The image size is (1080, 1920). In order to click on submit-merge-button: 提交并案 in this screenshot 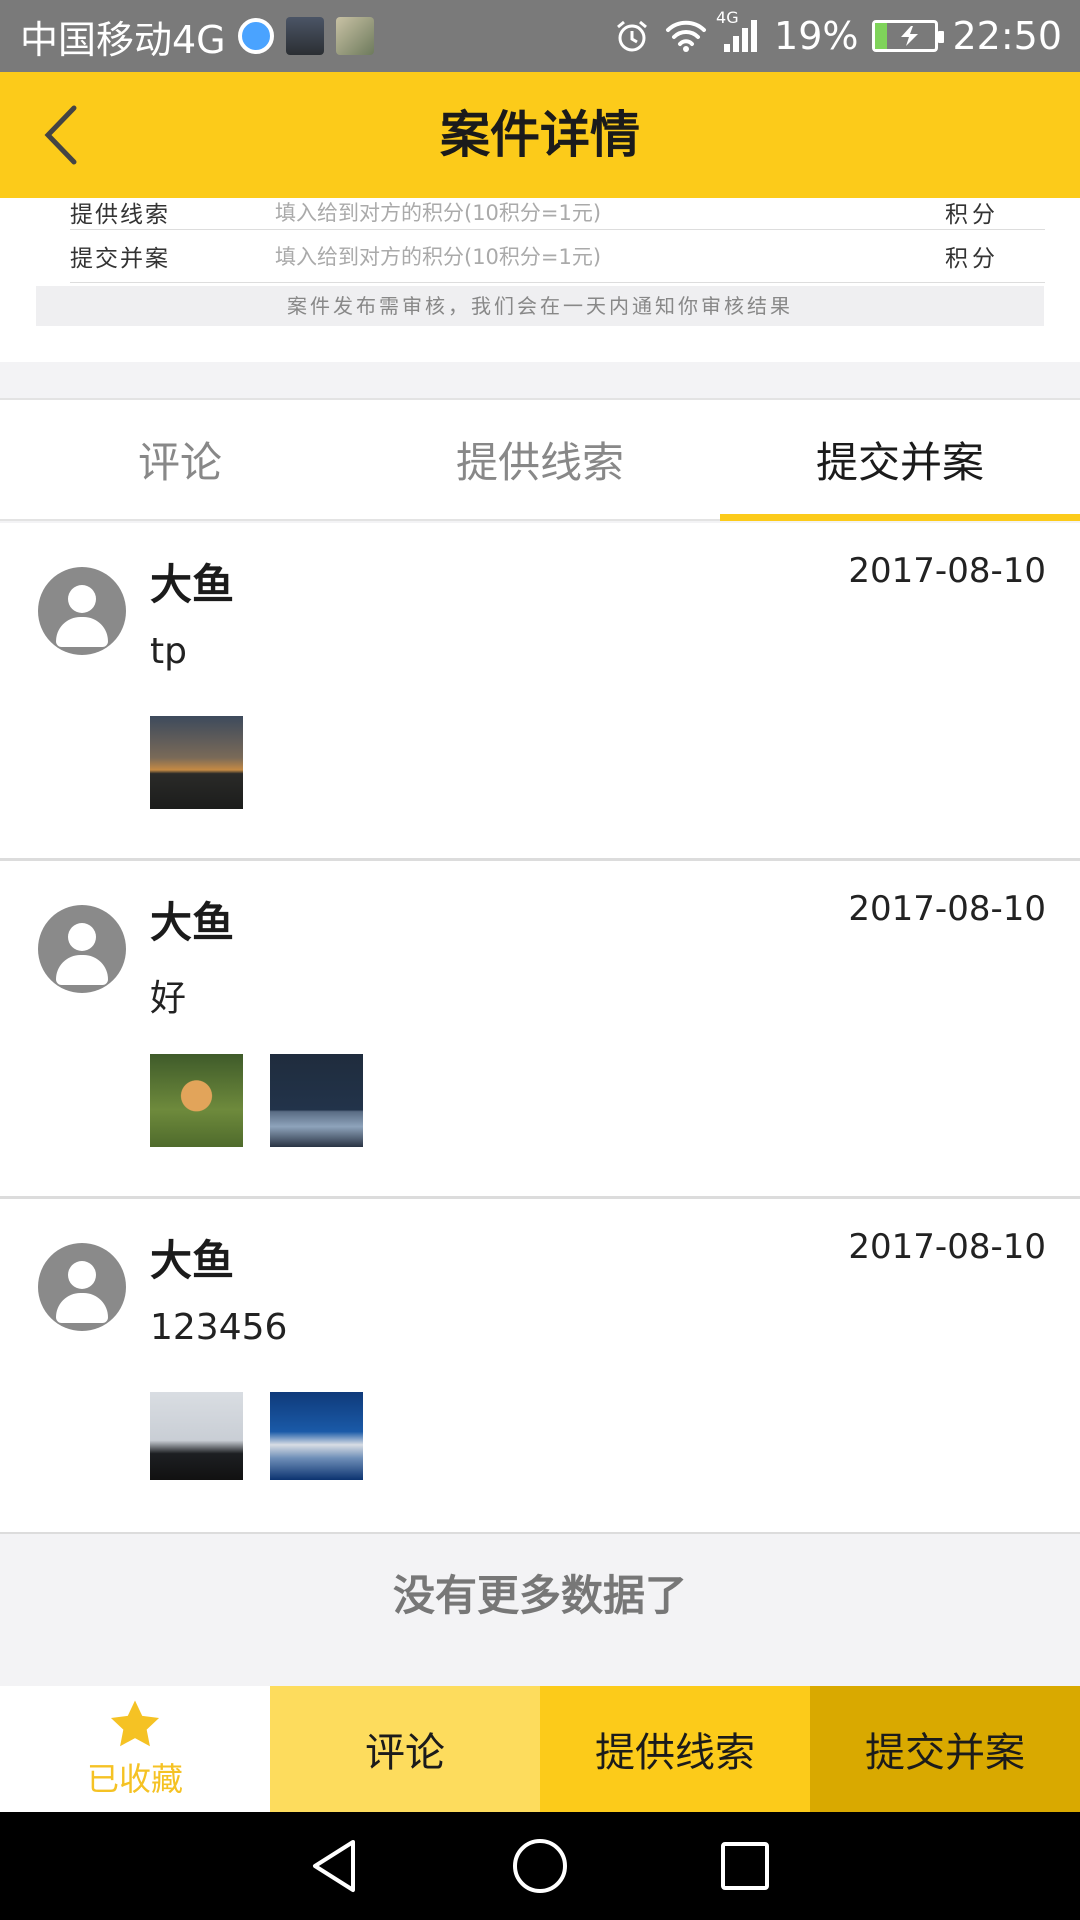, I will do `click(945, 1749)`.